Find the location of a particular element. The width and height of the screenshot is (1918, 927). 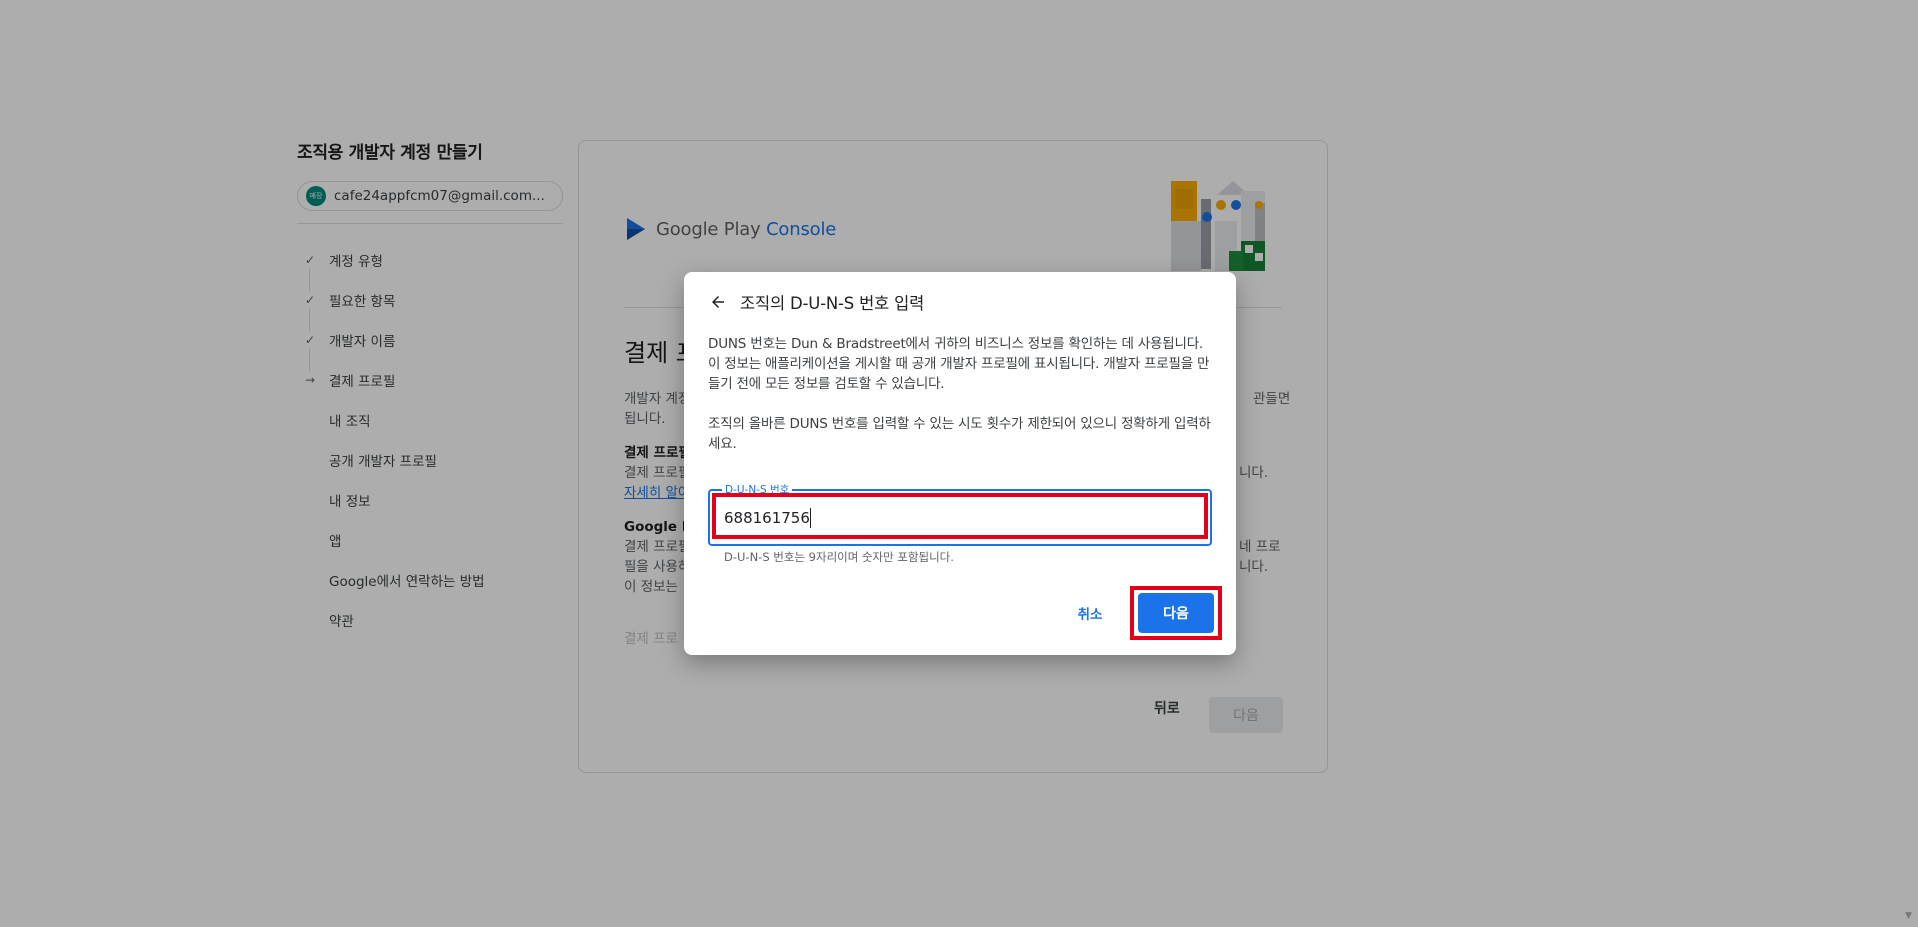

input-highlight-box is located at coordinates (960, 516).